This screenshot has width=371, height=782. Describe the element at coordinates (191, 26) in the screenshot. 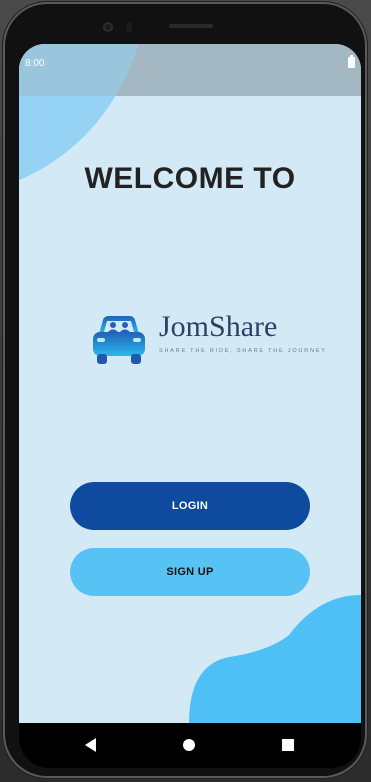

I see `earpiece-speaker` at that location.